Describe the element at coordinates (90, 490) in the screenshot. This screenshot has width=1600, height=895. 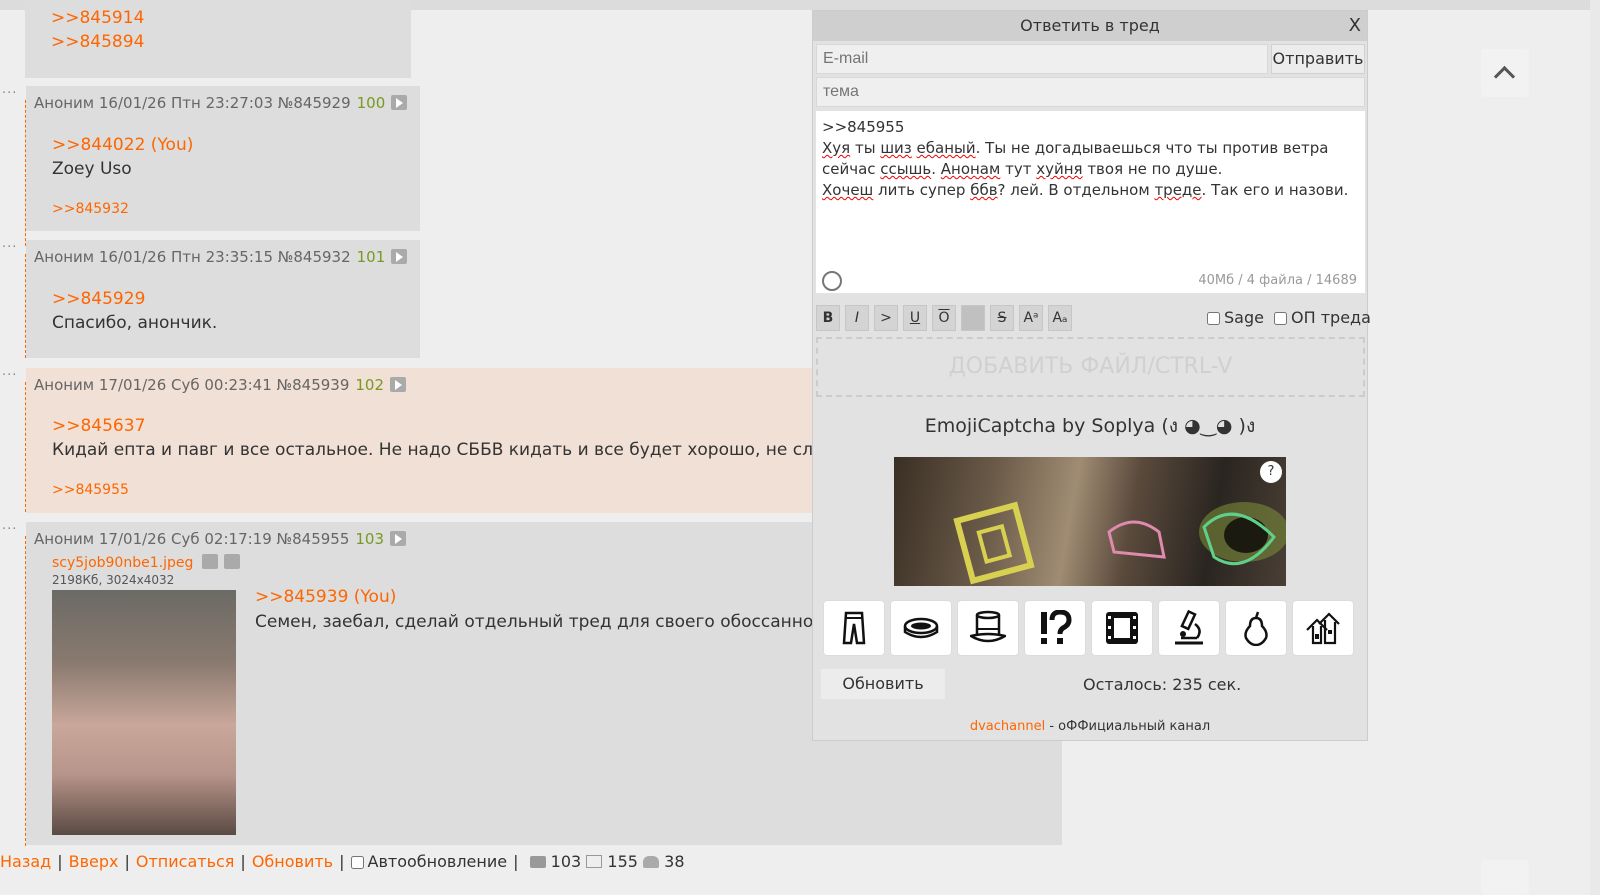
I see `reply-link: >>845955` at that location.